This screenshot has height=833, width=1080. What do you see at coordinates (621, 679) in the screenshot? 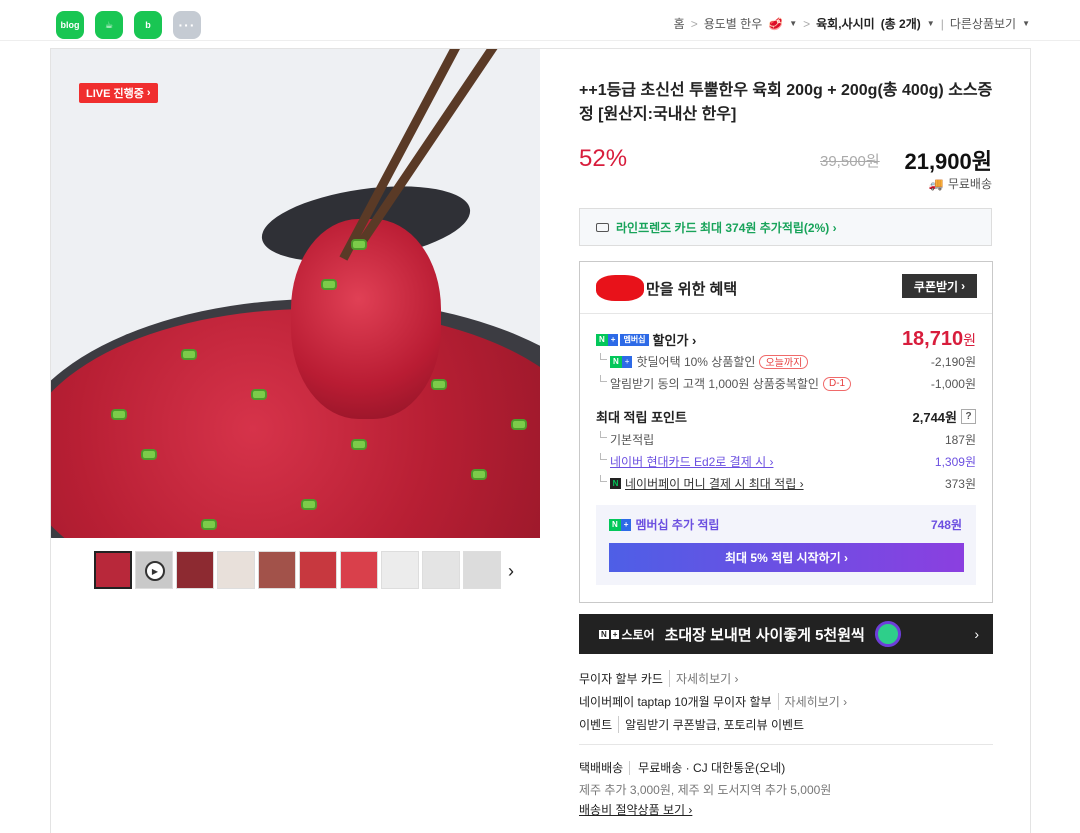
I see `installment-label: 무이자 할부 카드` at bounding box center [621, 679].